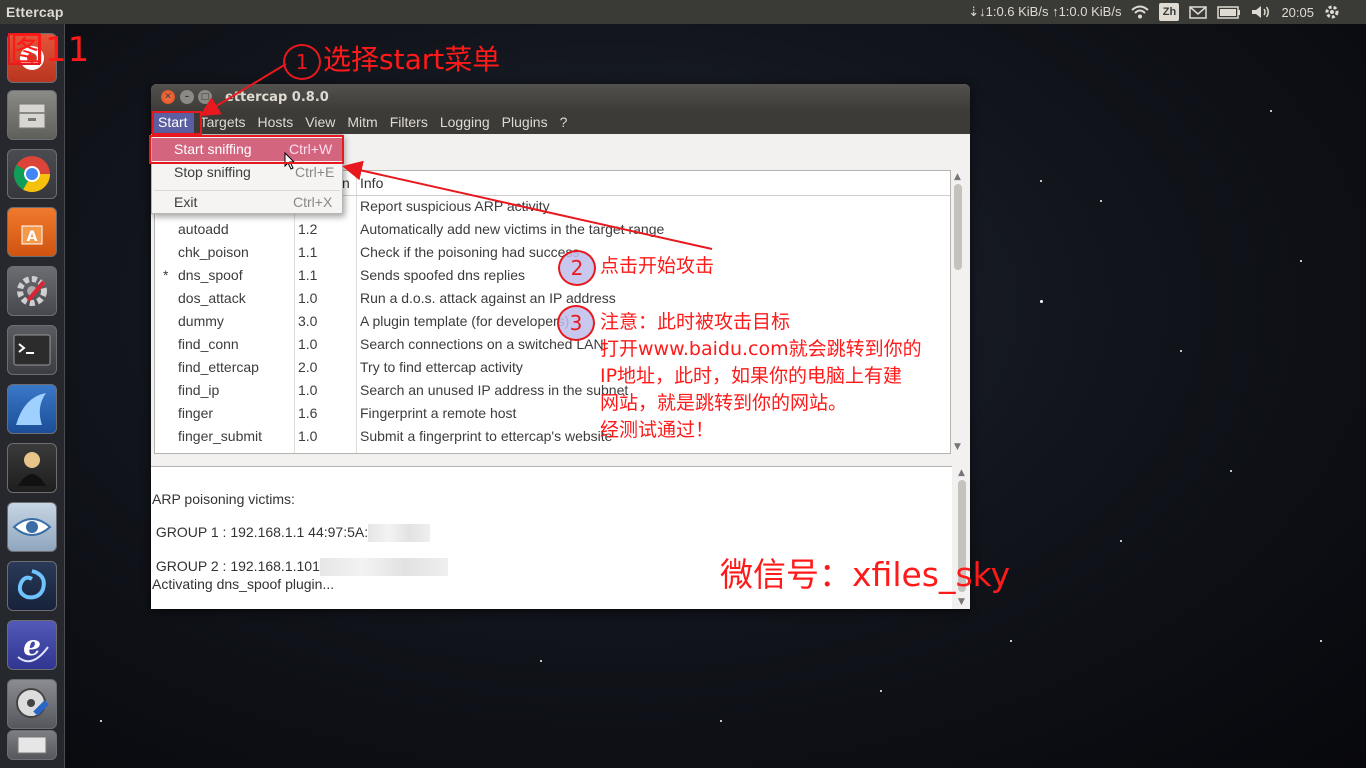 The image size is (1366, 768). Describe the element at coordinates (695, 322) in the screenshot. I see `step3-line: 注意：此时被攻击目标` at that location.